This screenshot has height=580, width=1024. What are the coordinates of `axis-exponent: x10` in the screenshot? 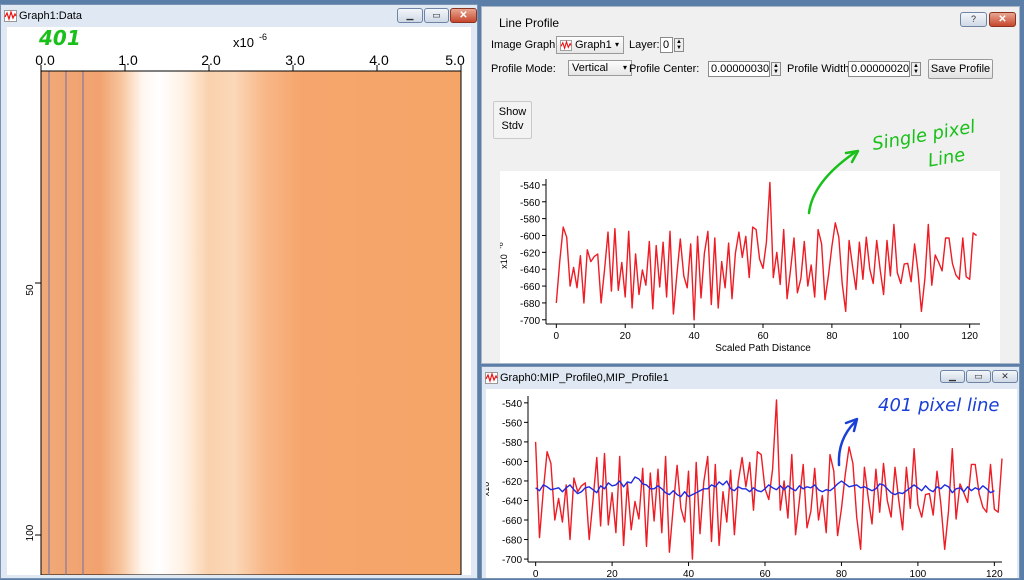 It's located at (243, 42).